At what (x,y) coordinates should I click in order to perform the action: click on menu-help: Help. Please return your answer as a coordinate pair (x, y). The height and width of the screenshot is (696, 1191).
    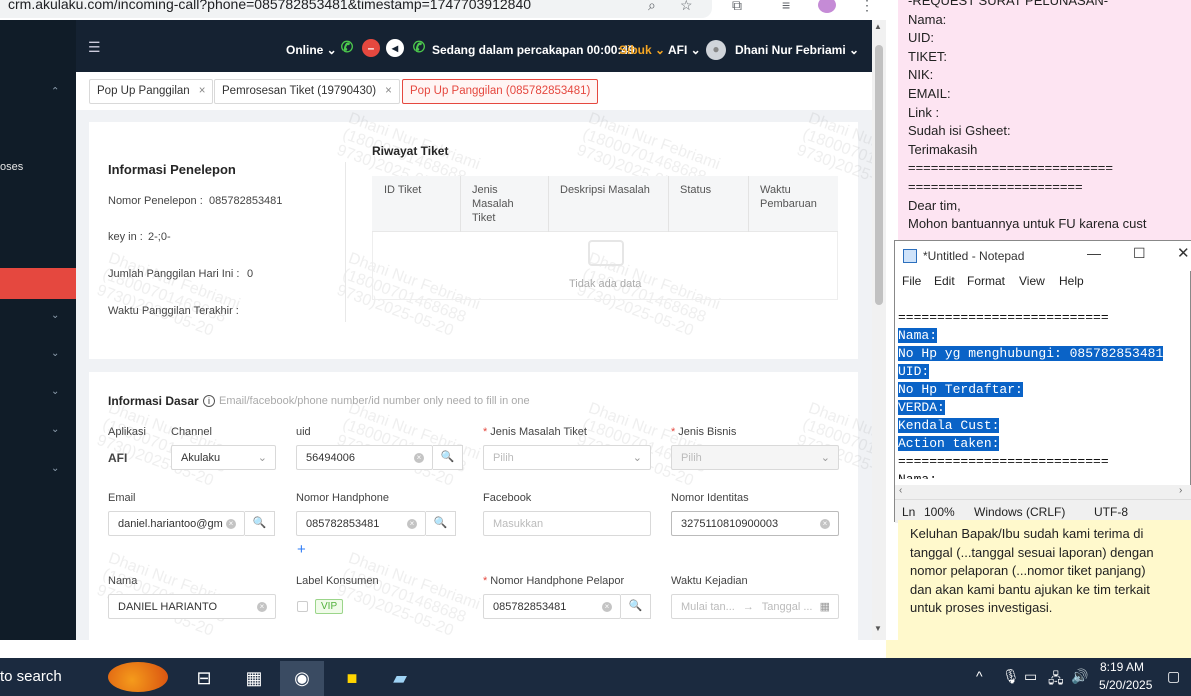
    Looking at the image, I should click on (1071, 281).